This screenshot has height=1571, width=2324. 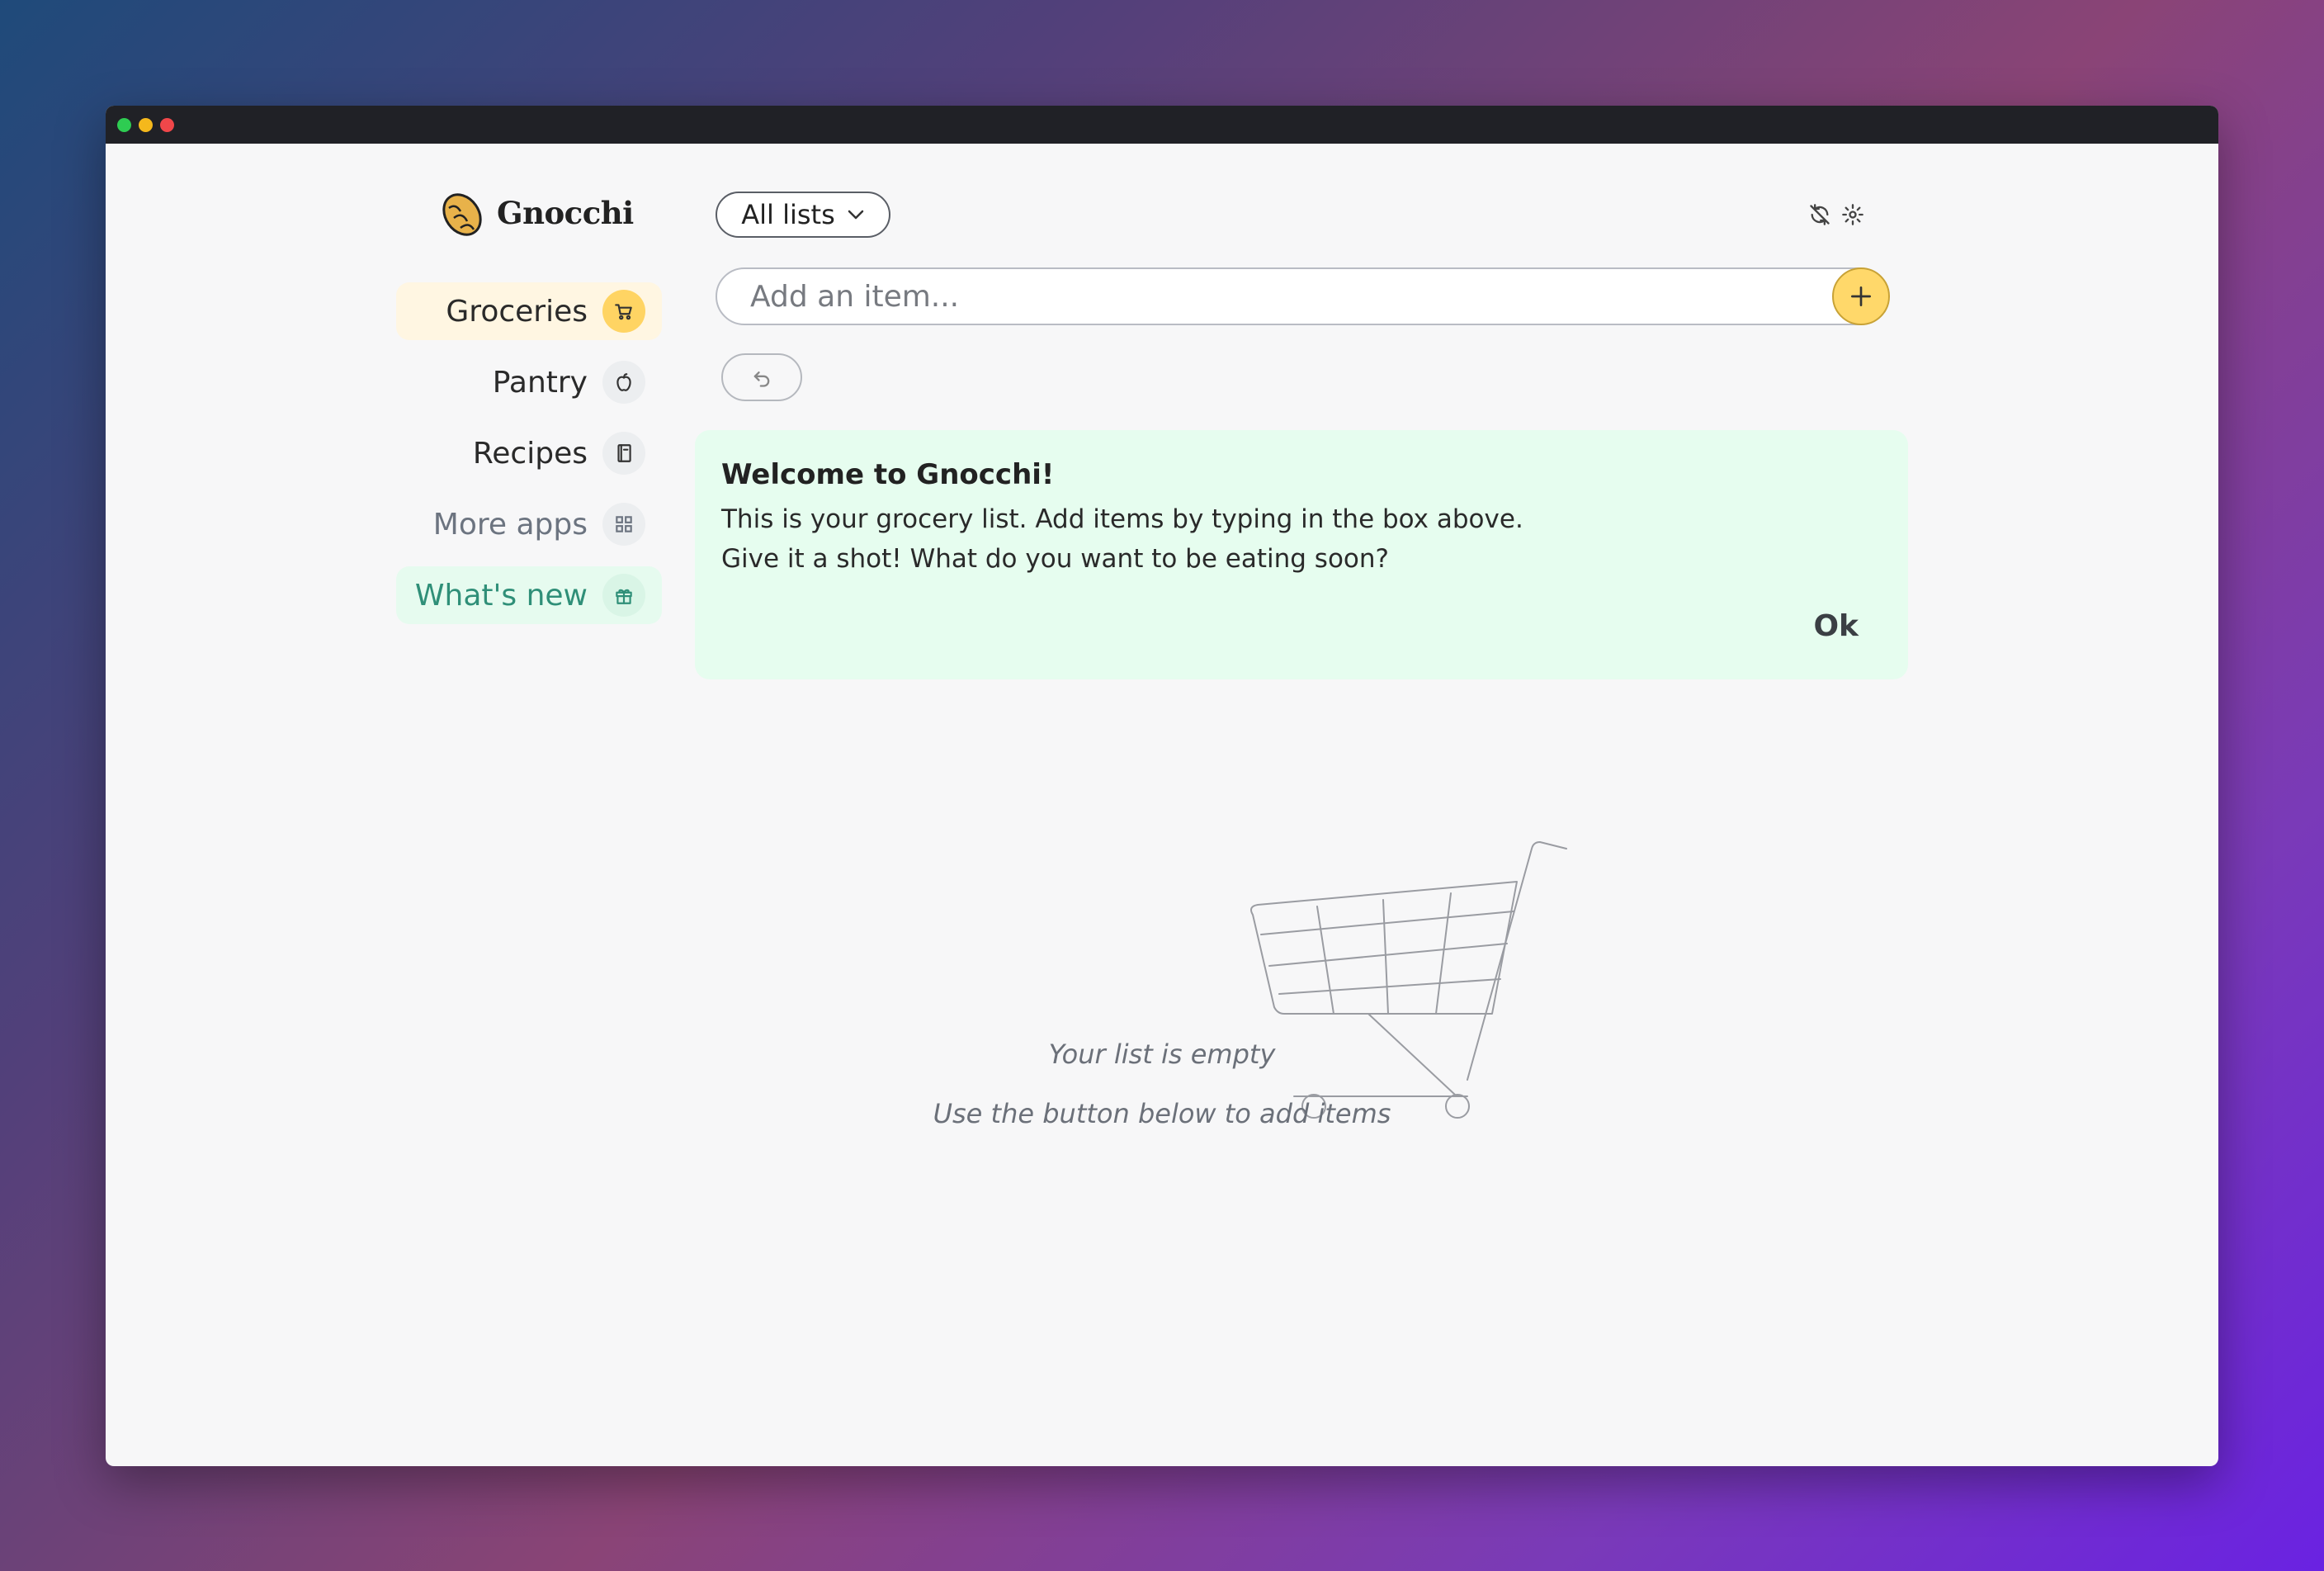 What do you see at coordinates (146, 125) in the screenshot?
I see `window-minimize-button` at bounding box center [146, 125].